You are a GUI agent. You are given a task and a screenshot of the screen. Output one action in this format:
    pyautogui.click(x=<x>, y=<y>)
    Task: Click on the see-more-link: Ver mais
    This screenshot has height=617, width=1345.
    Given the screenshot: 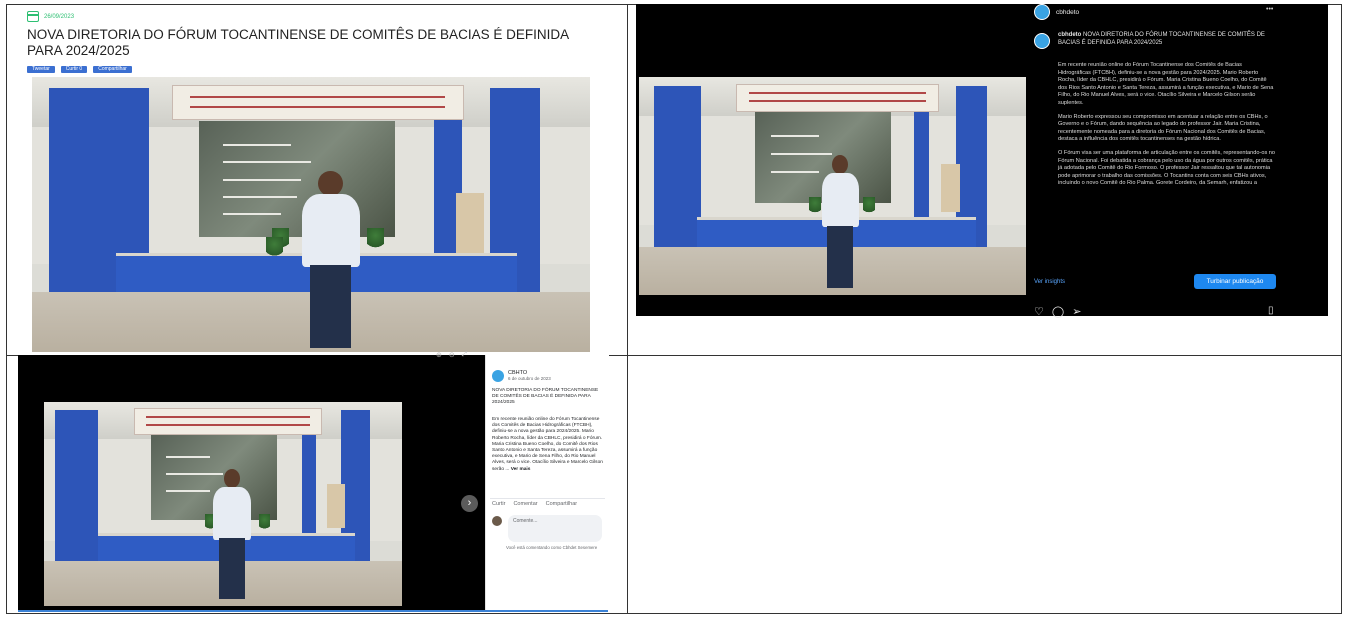 What is the action you would take?
    pyautogui.click(x=521, y=469)
    